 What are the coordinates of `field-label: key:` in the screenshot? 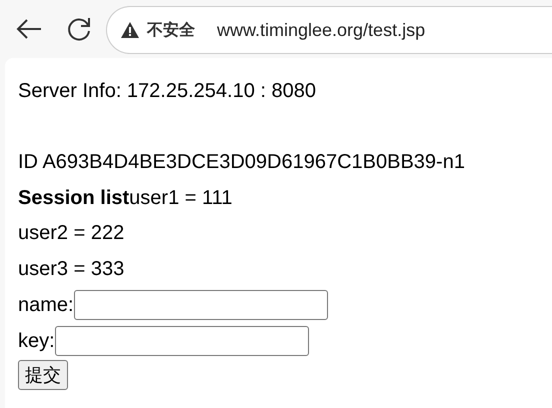 It's located at (36, 341).